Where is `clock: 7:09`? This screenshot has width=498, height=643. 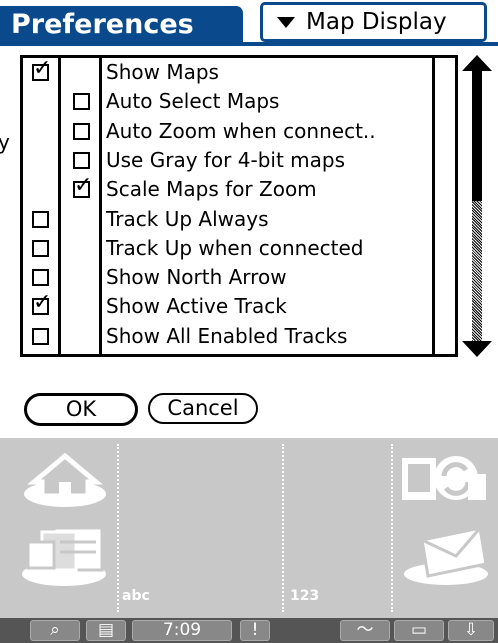
clock: 7:09 is located at coordinates (182, 630).